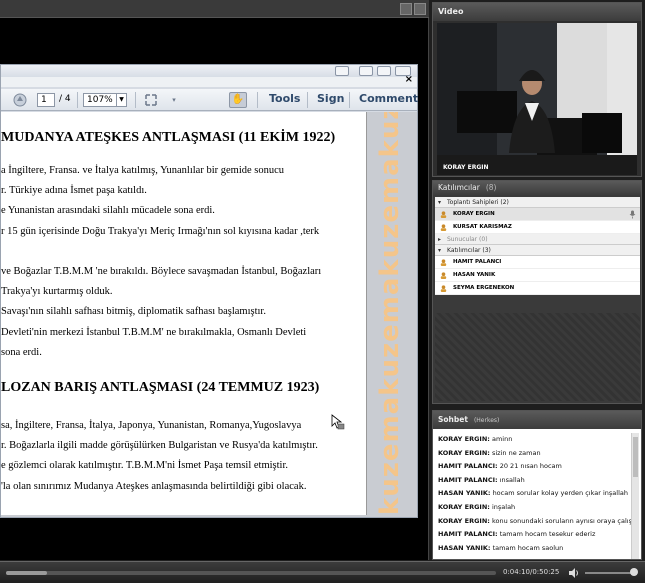 Image resolution: width=645 pixels, height=583 pixels. Describe the element at coordinates (121, 100) in the screenshot. I see `chevron-down-icon: ▼` at that location.